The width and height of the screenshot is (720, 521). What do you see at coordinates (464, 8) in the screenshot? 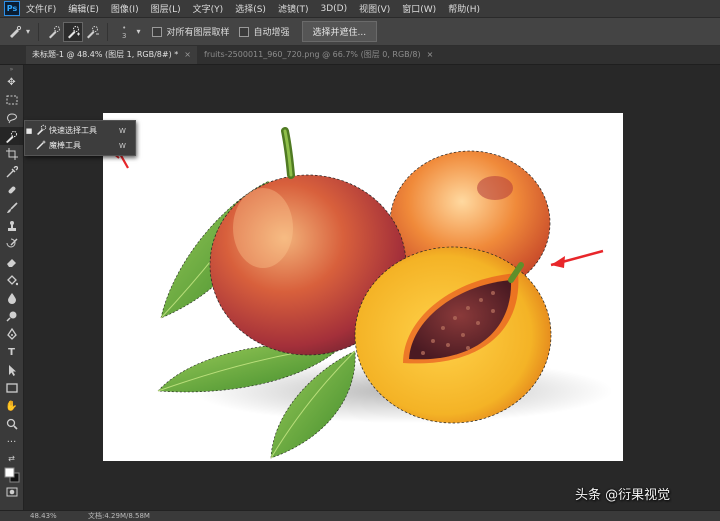
I see `menu-help: 帮助(H)` at bounding box center [464, 8].